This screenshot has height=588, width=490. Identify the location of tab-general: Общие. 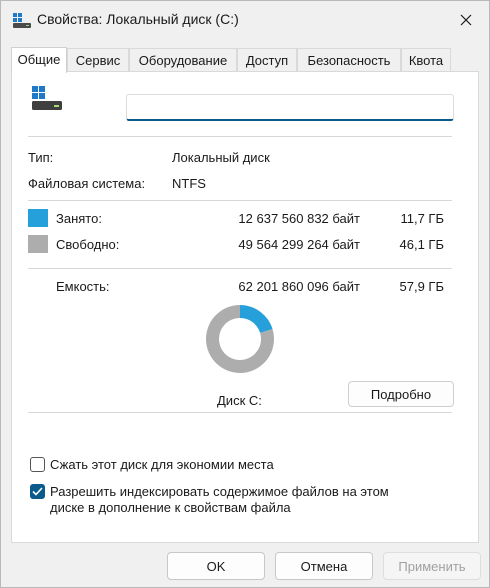
(39, 60).